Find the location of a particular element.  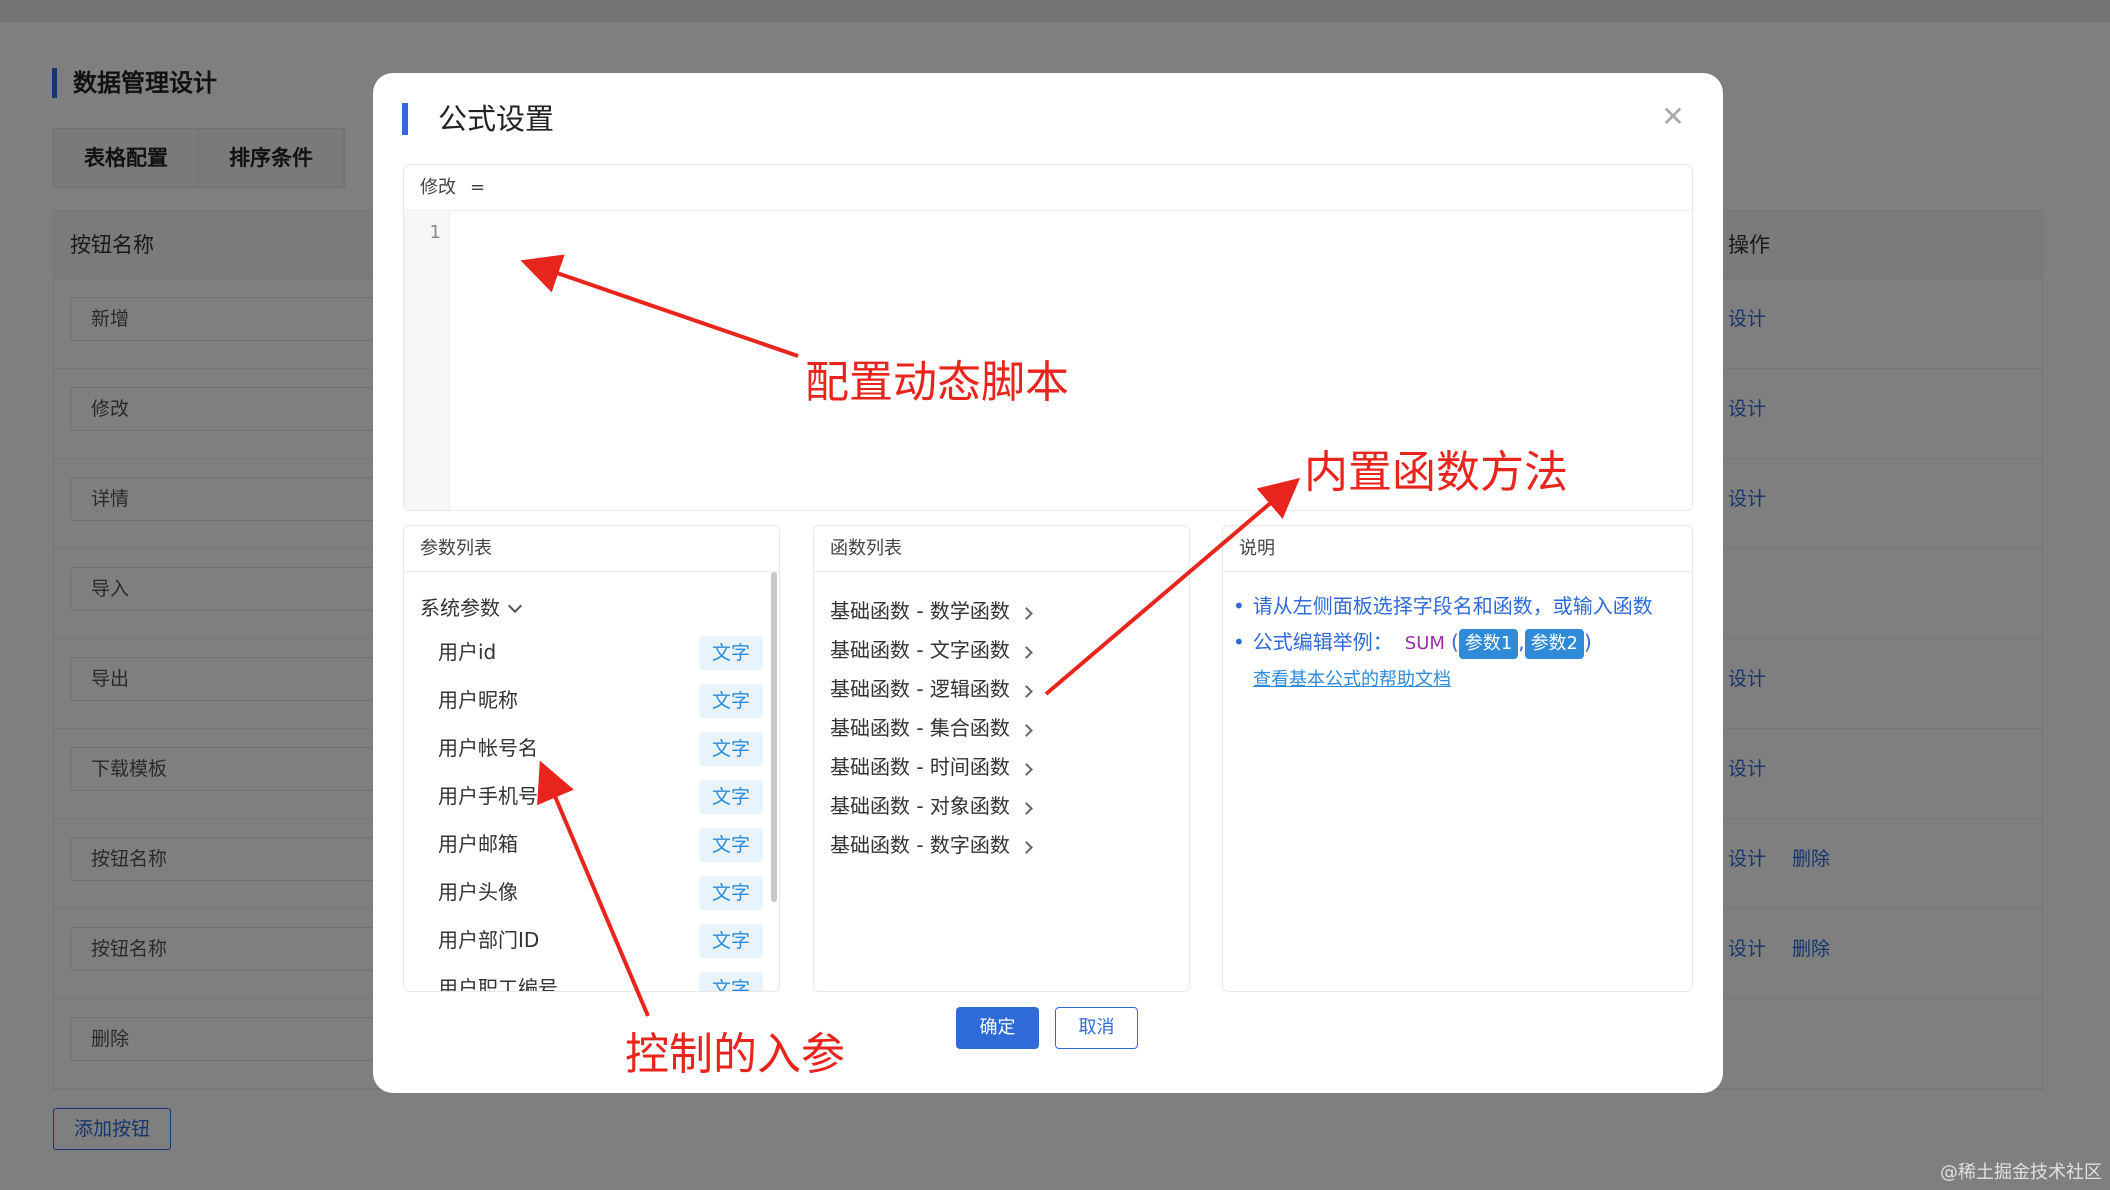

param-name: 用户部门ID is located at coordinates (489, 940).